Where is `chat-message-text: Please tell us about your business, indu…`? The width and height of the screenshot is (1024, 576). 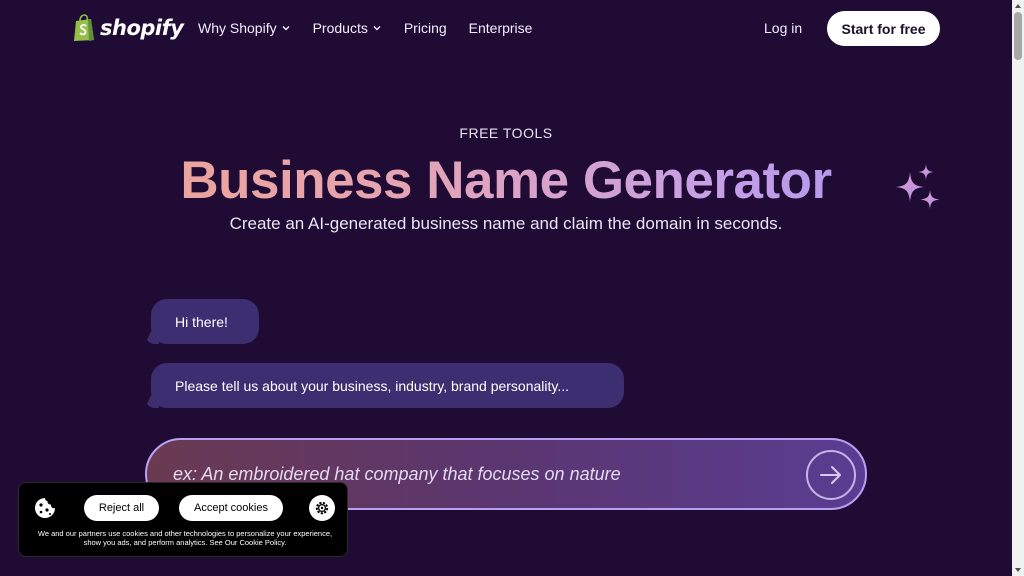 chat-message-text: Please tell us about your business, indu… is located at coordinates (372, 385).